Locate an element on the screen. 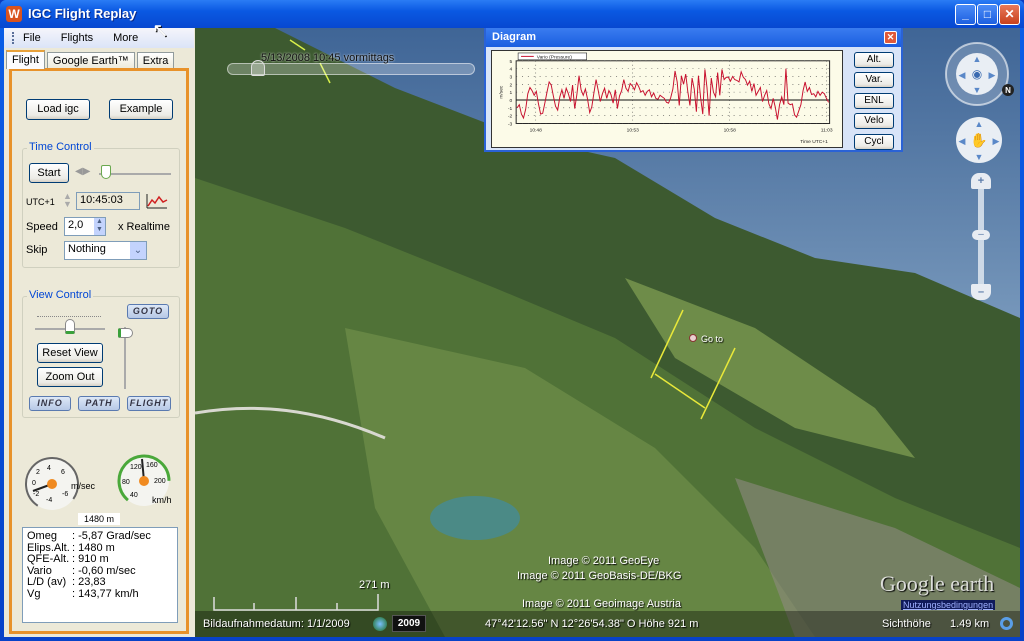  vario-tick-m4: -4 is located at coordinates (49, 500).